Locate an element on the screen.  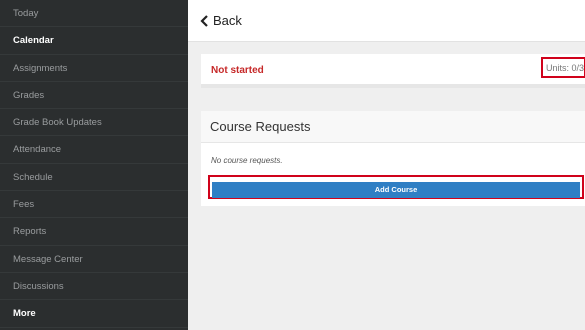
course-requests-title: Course Requests is located at coordinates (393, 127).